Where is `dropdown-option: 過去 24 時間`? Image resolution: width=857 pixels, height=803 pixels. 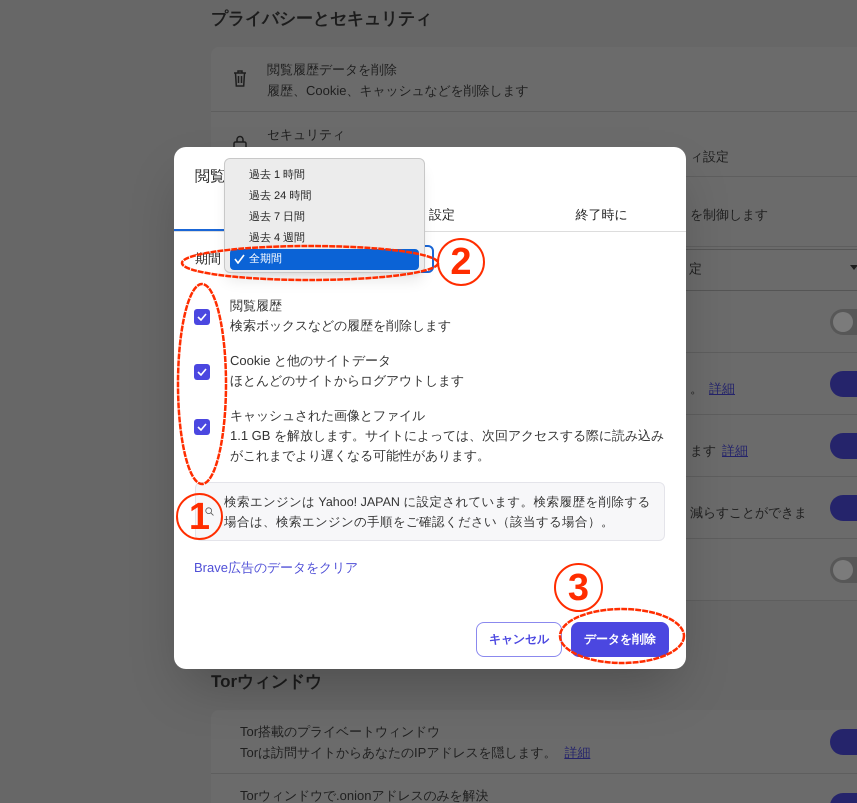
dropdown-option: 過去 24 時間 is located at coordinates (324, 196).